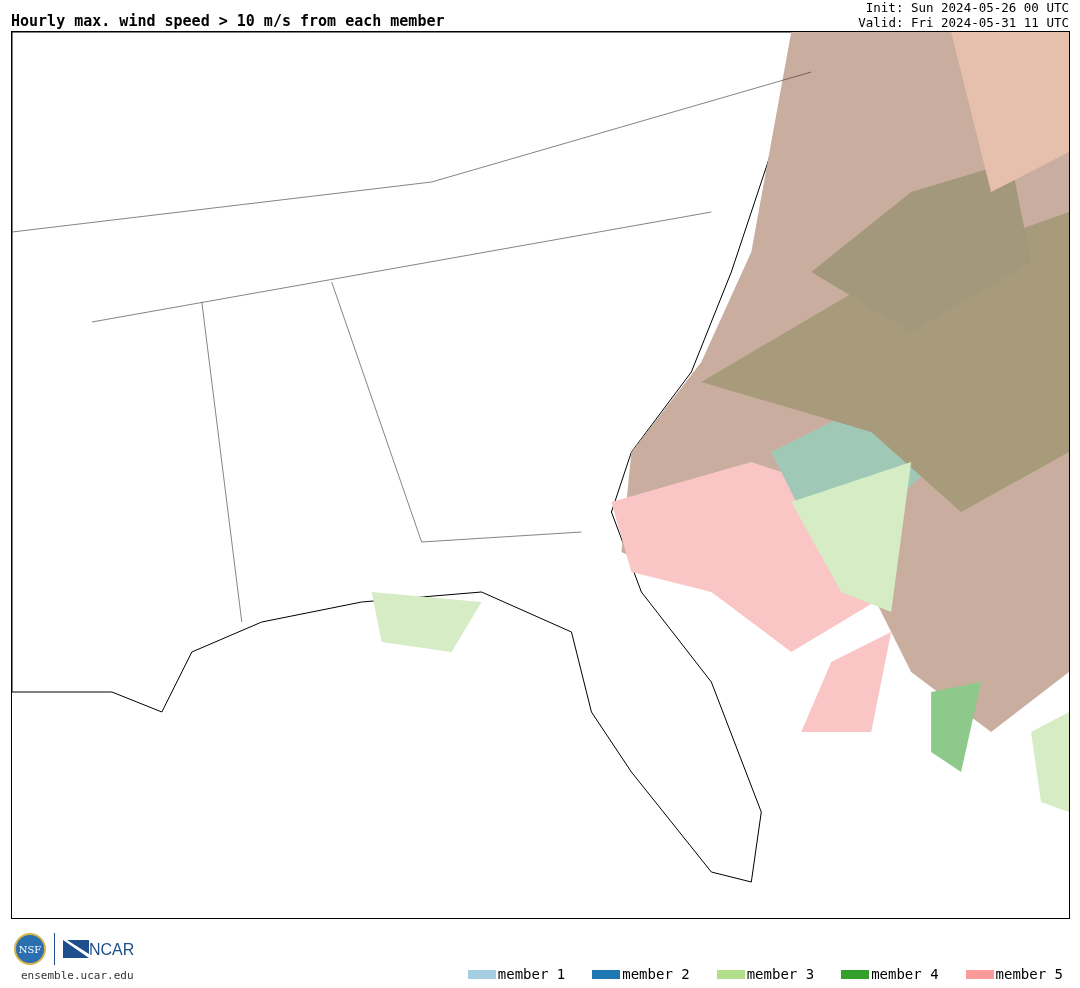  Describe the element at coordinates (531, 974) in the screenshot. I see `legend-label: member 1` at that location.